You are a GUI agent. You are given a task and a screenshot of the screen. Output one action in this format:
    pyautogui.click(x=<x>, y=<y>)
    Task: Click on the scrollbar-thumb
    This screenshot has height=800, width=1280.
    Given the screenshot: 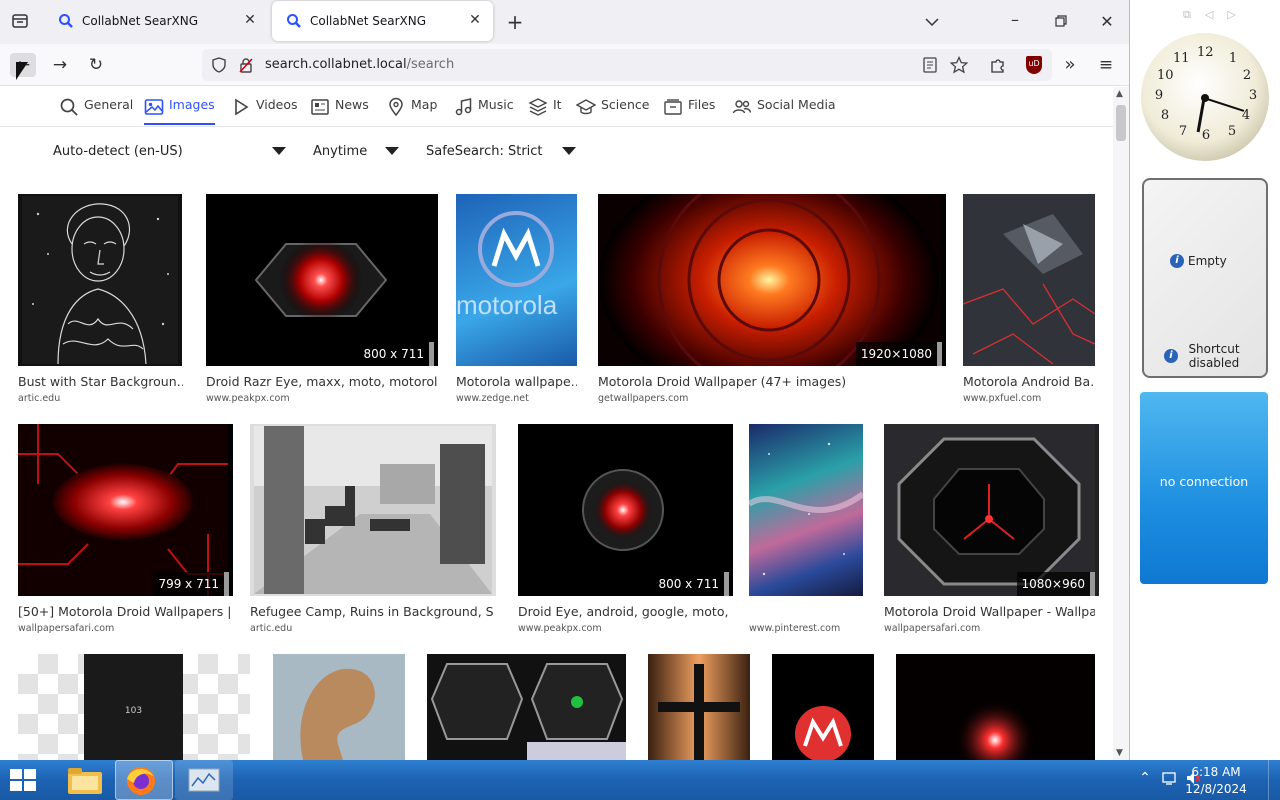 What is the action you would take?
    pyautogui.click(x=1121, y=123)
    